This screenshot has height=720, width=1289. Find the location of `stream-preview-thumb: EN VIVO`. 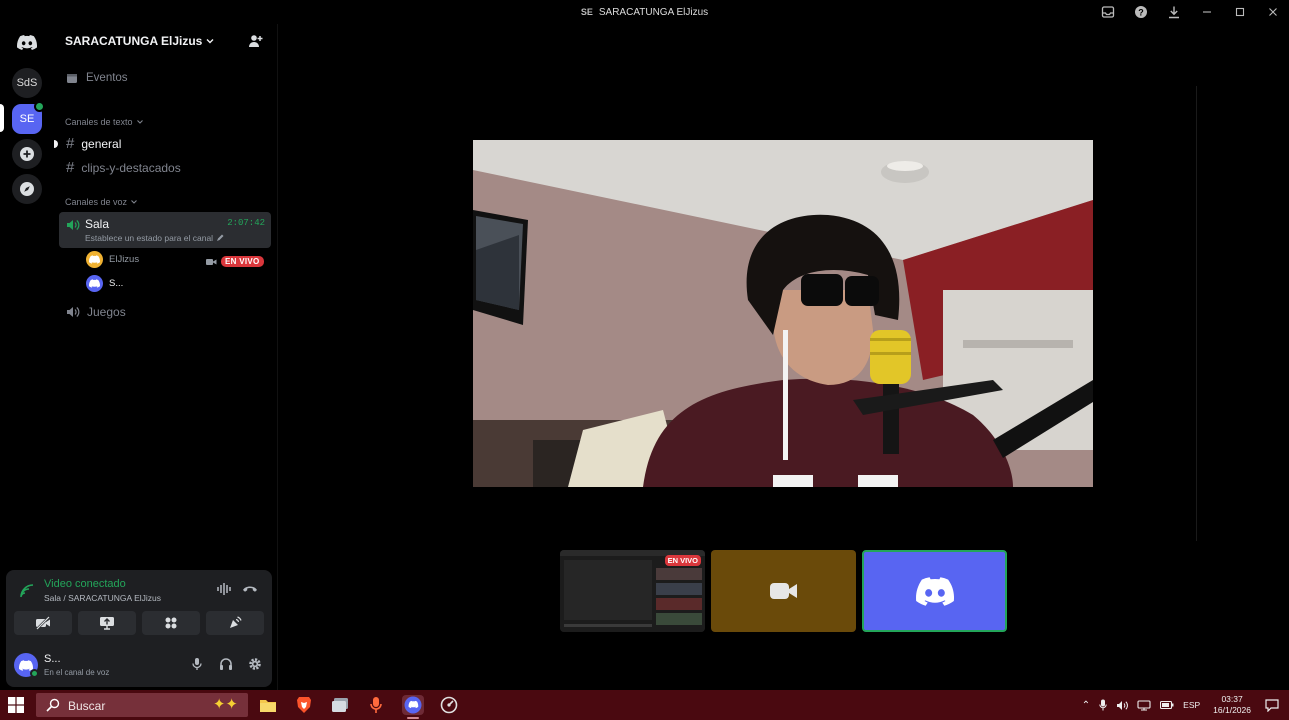

stream-preview-thumb: EN VIVO is located at coordinates (632, 591).